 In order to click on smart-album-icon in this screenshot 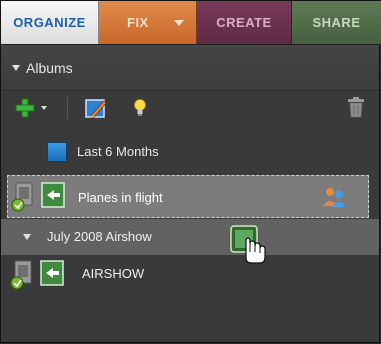, I will do `click(57, 152)`.